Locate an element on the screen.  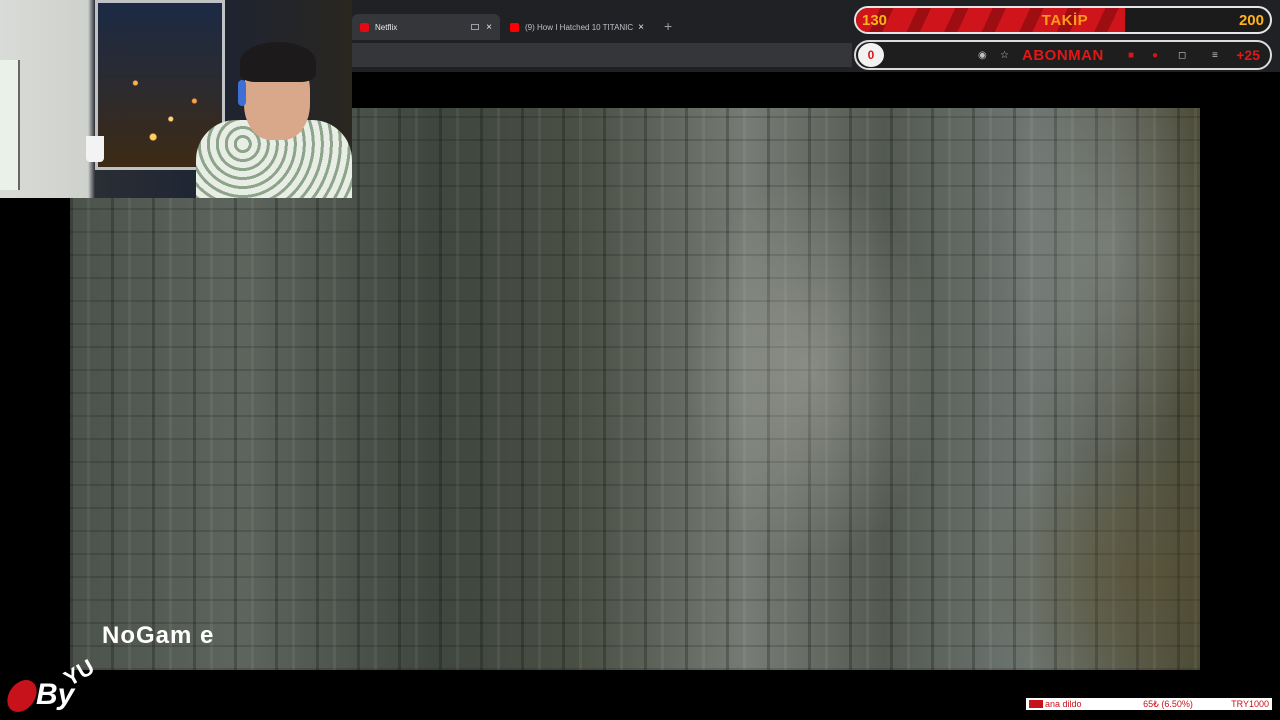
donation-amount: 65₺ (6.50%) is located at coordinates (1168, 703).